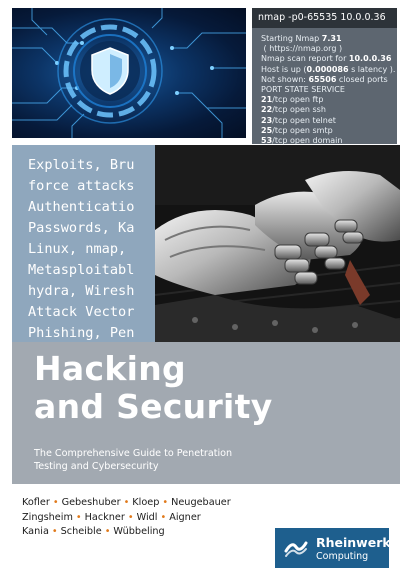 The image size is (400, 573). I want to click on keyword-line: Linux, nmap,, so click(77, 249).